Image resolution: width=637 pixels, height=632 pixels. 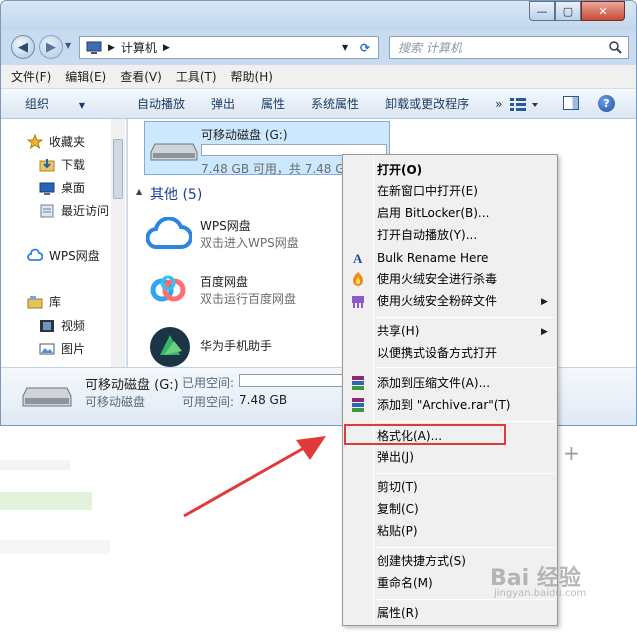 I want to click on nav-downloads-label: 下载, so click(x=73, y=165).